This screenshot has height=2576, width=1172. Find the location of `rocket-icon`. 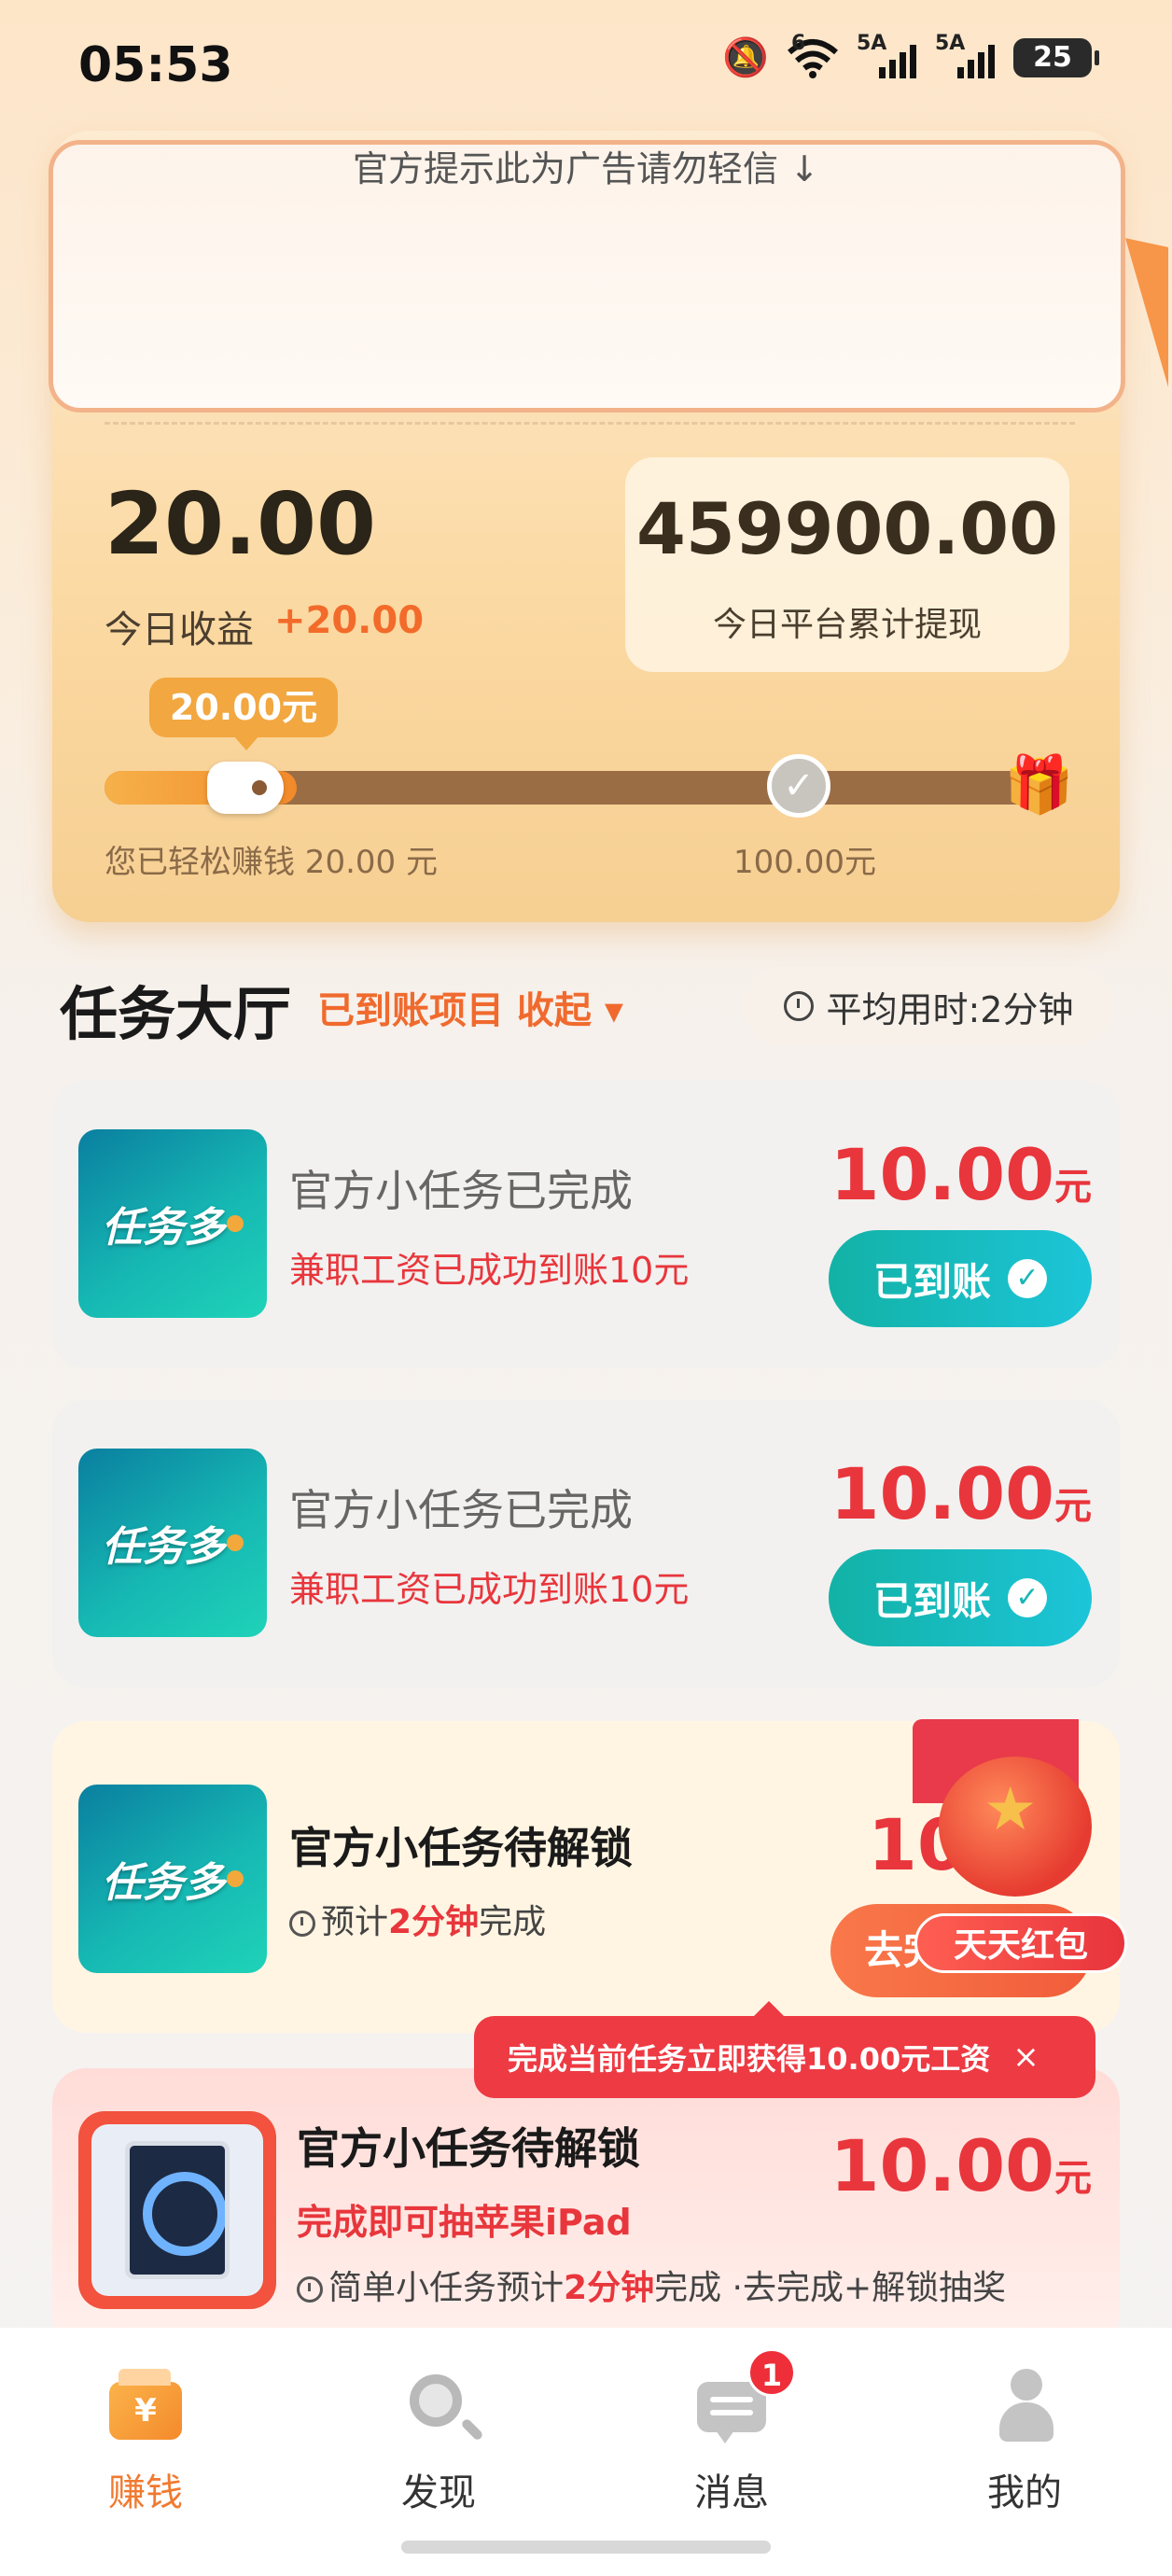

rocket-icon is located at coordinates (246, 788).